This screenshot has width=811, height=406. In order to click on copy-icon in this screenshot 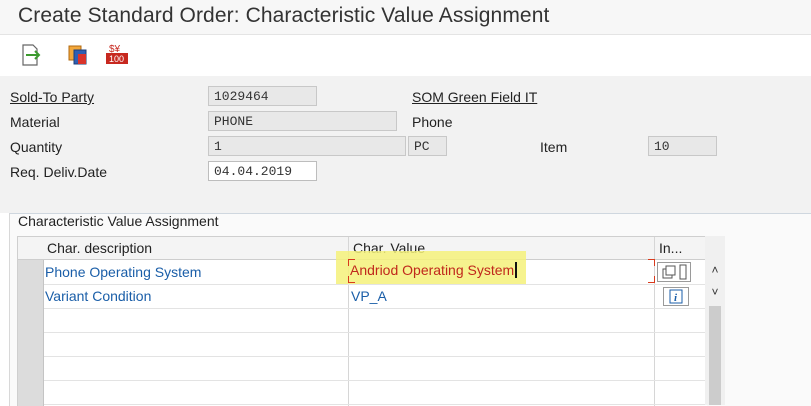, I will do `click(77, 55)`.